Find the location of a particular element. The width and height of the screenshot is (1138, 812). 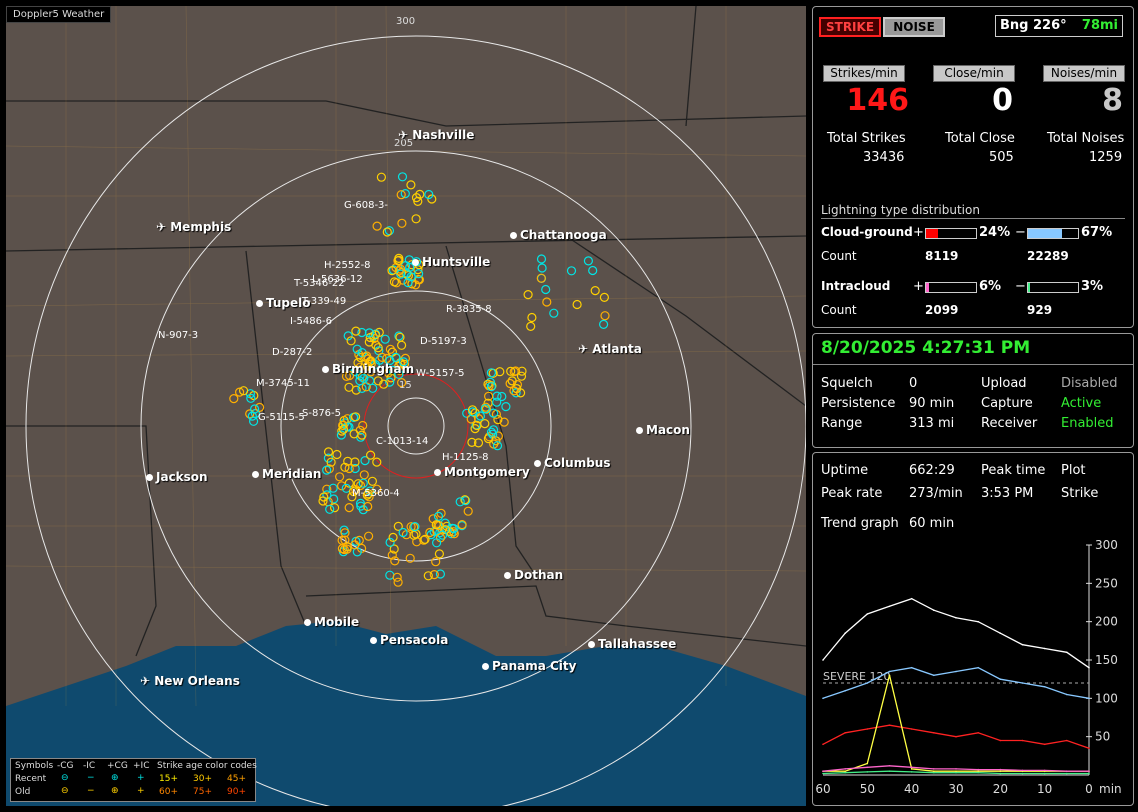

total-noises-value: 1259 is located at coordinates (1106, 157).